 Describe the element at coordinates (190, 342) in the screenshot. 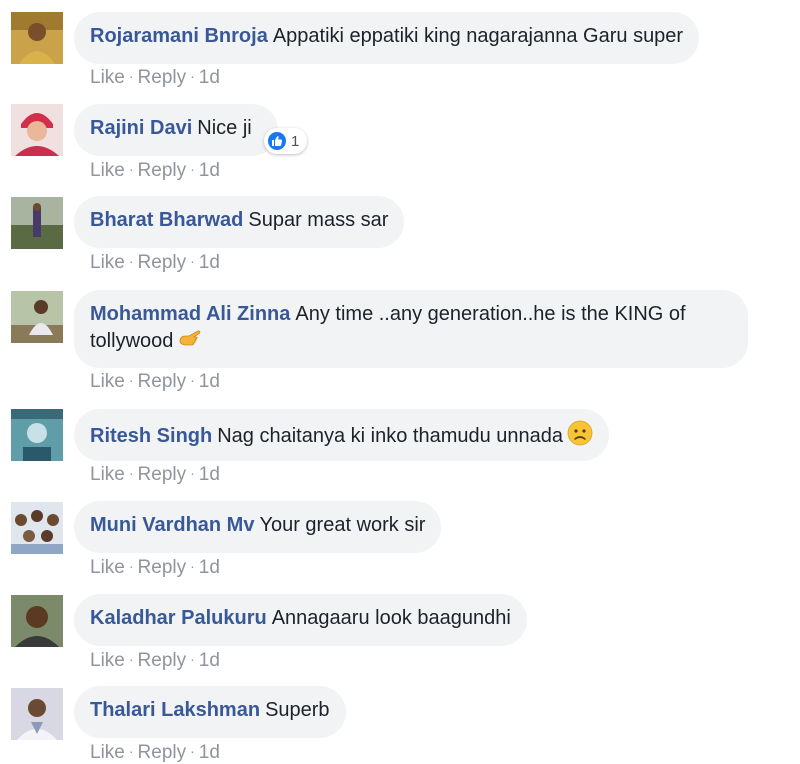

I see `pointing-hand-emoji` at that location.